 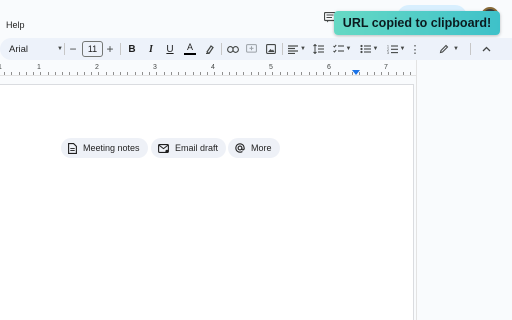 What do you see at coordinates (111, 148) in the screenshot?
I see `chip-label: Meeting notes` at bounding box center [111, 148].